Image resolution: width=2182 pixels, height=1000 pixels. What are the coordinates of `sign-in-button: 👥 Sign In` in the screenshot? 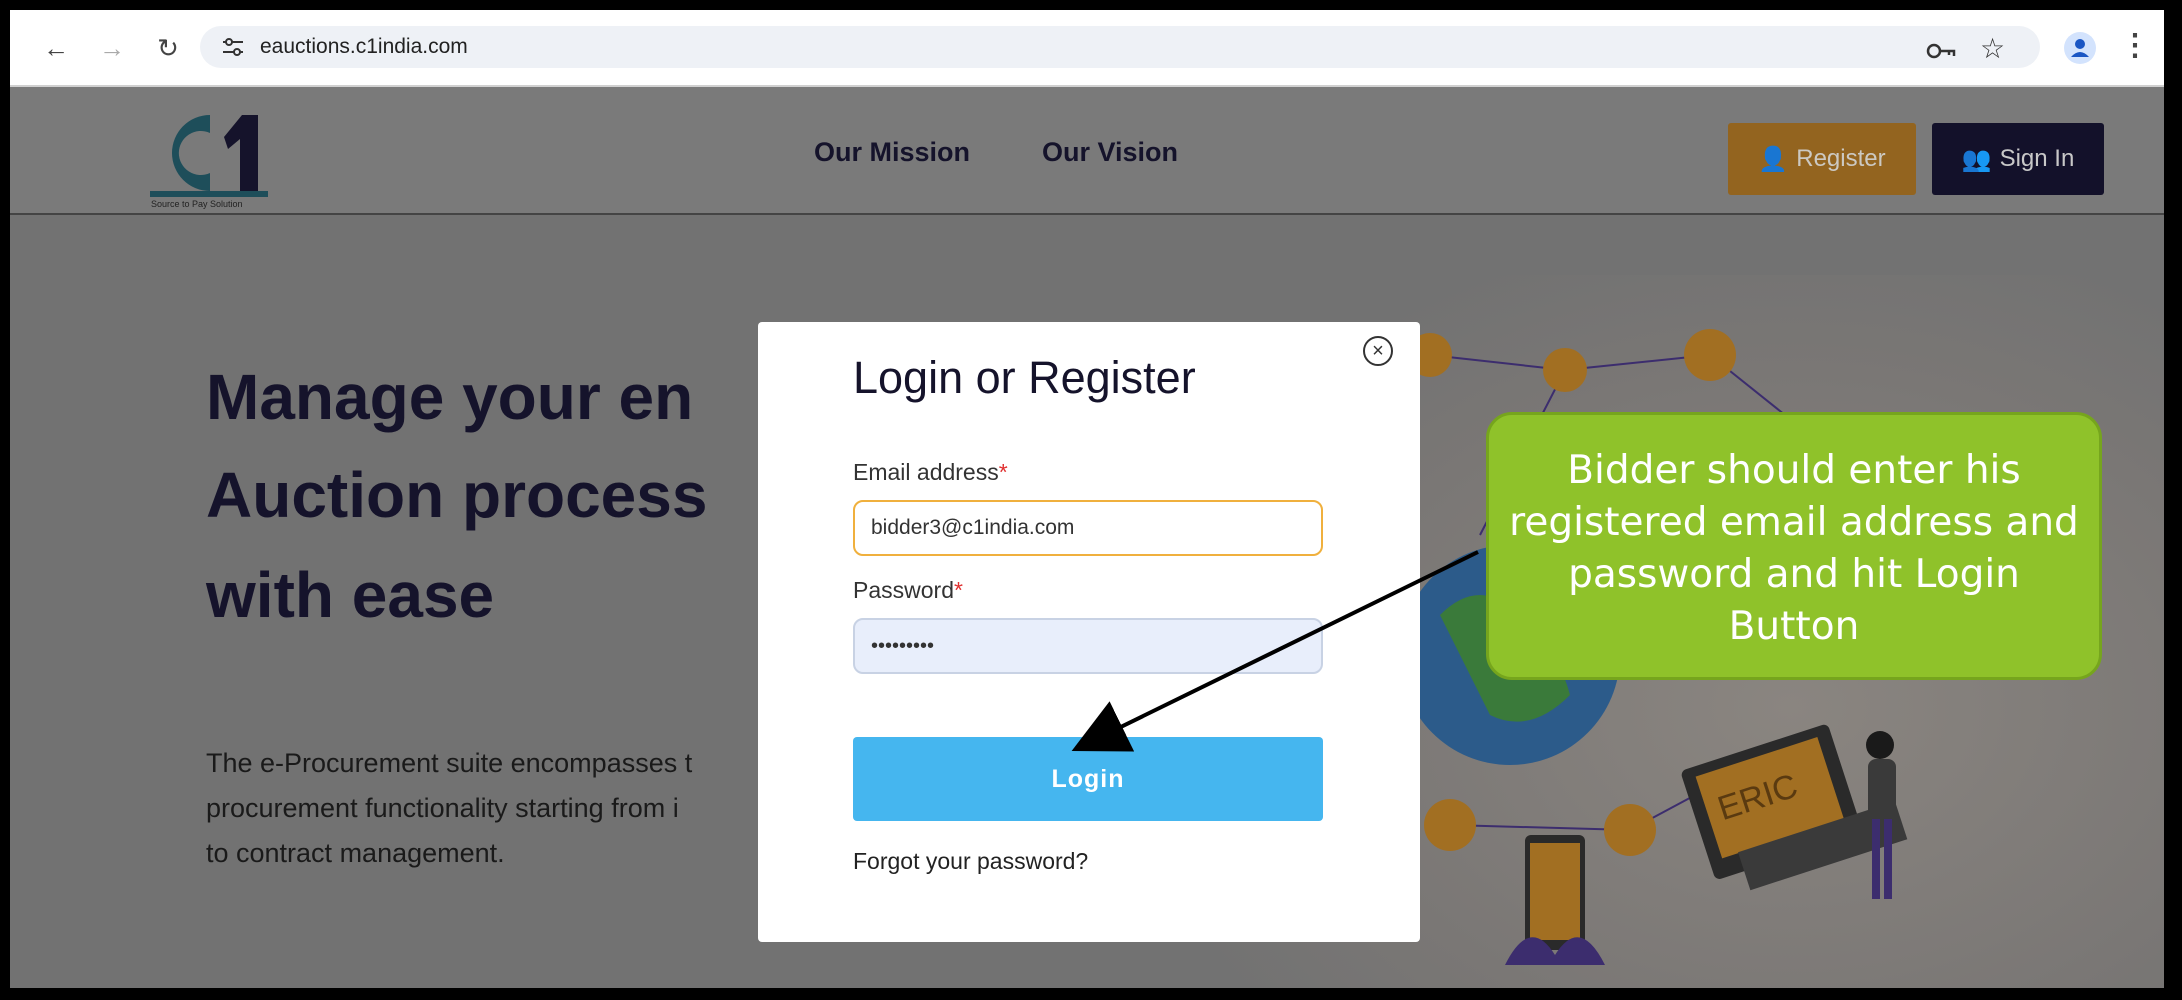 It's located at (2018, 159).